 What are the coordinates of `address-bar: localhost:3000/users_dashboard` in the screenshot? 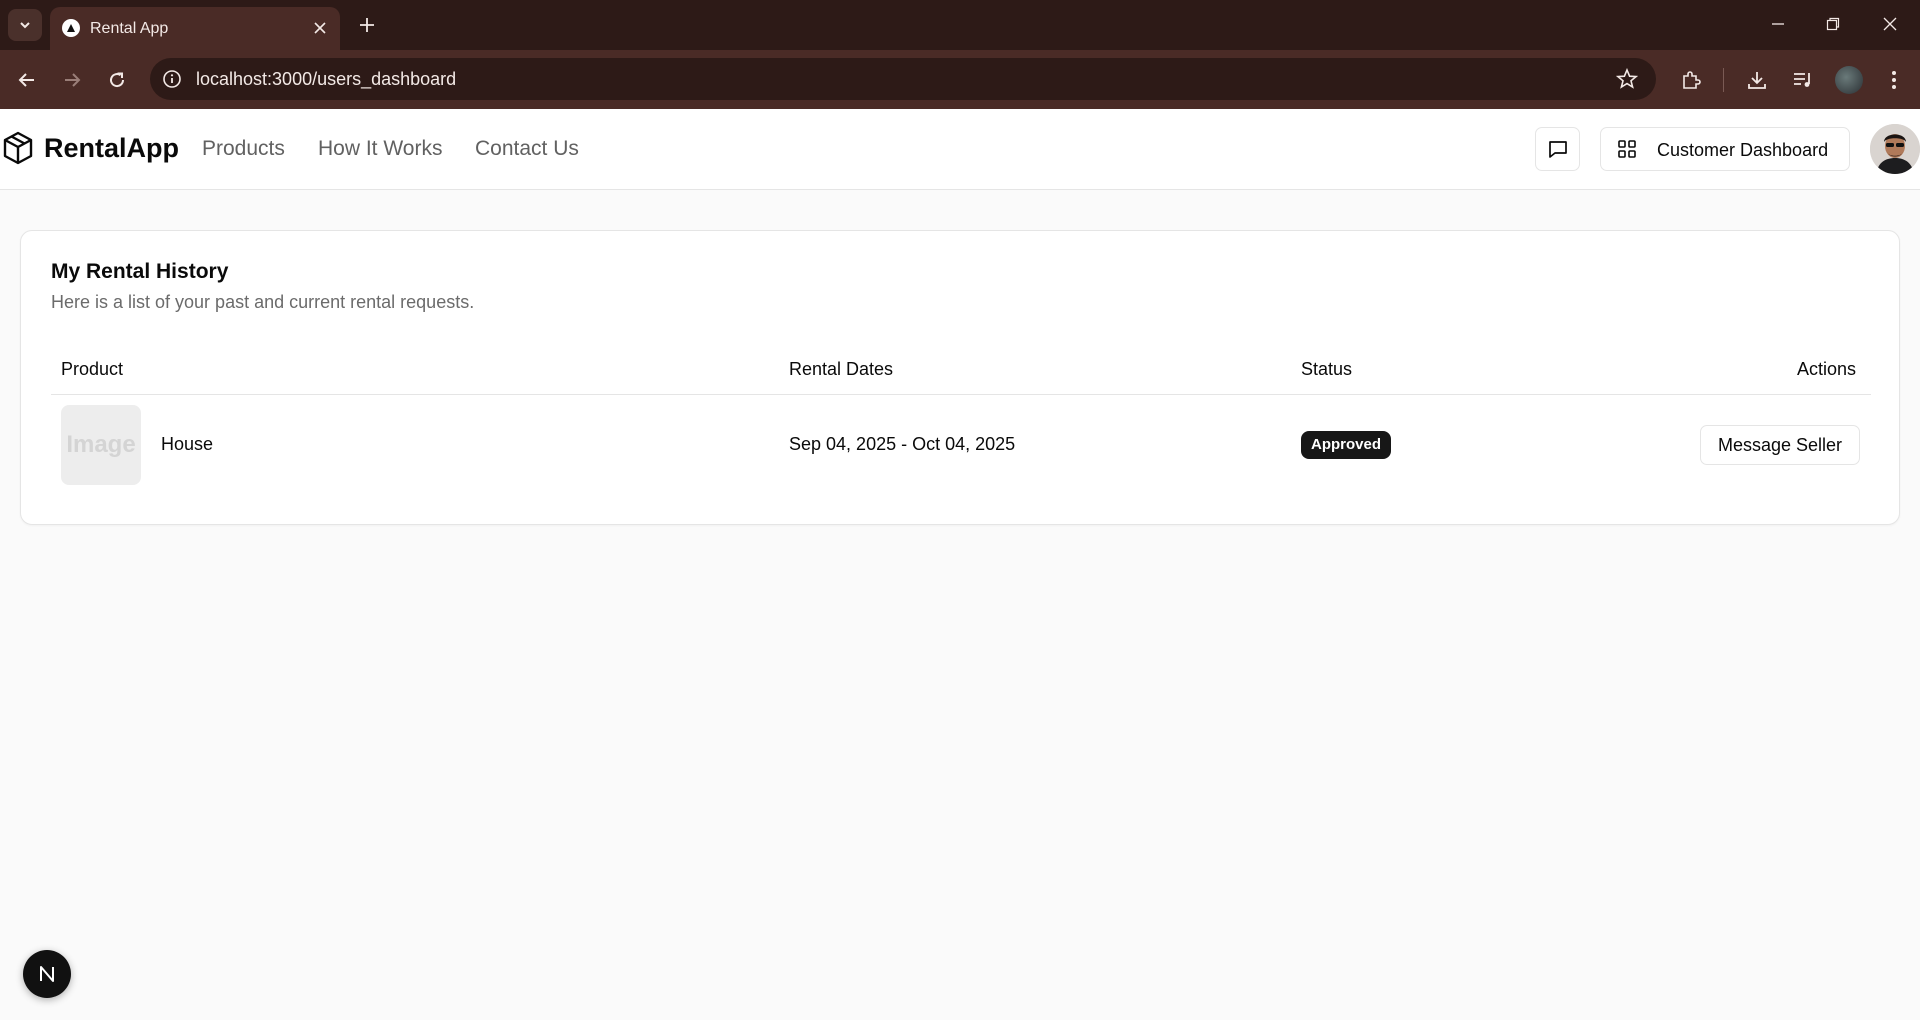 It's located at (903, 79).